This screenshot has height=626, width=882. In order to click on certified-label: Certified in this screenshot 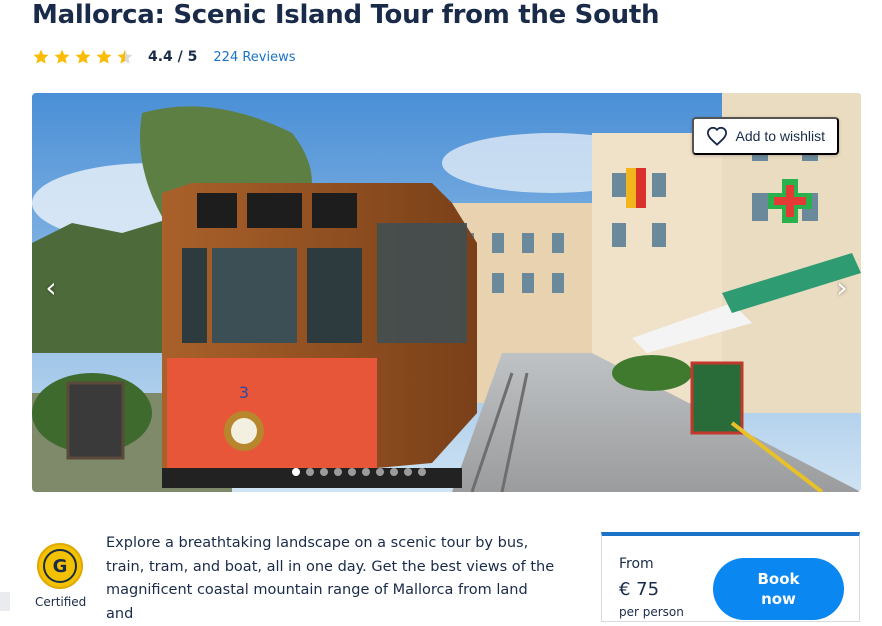, I will do `click(61, 602)`.